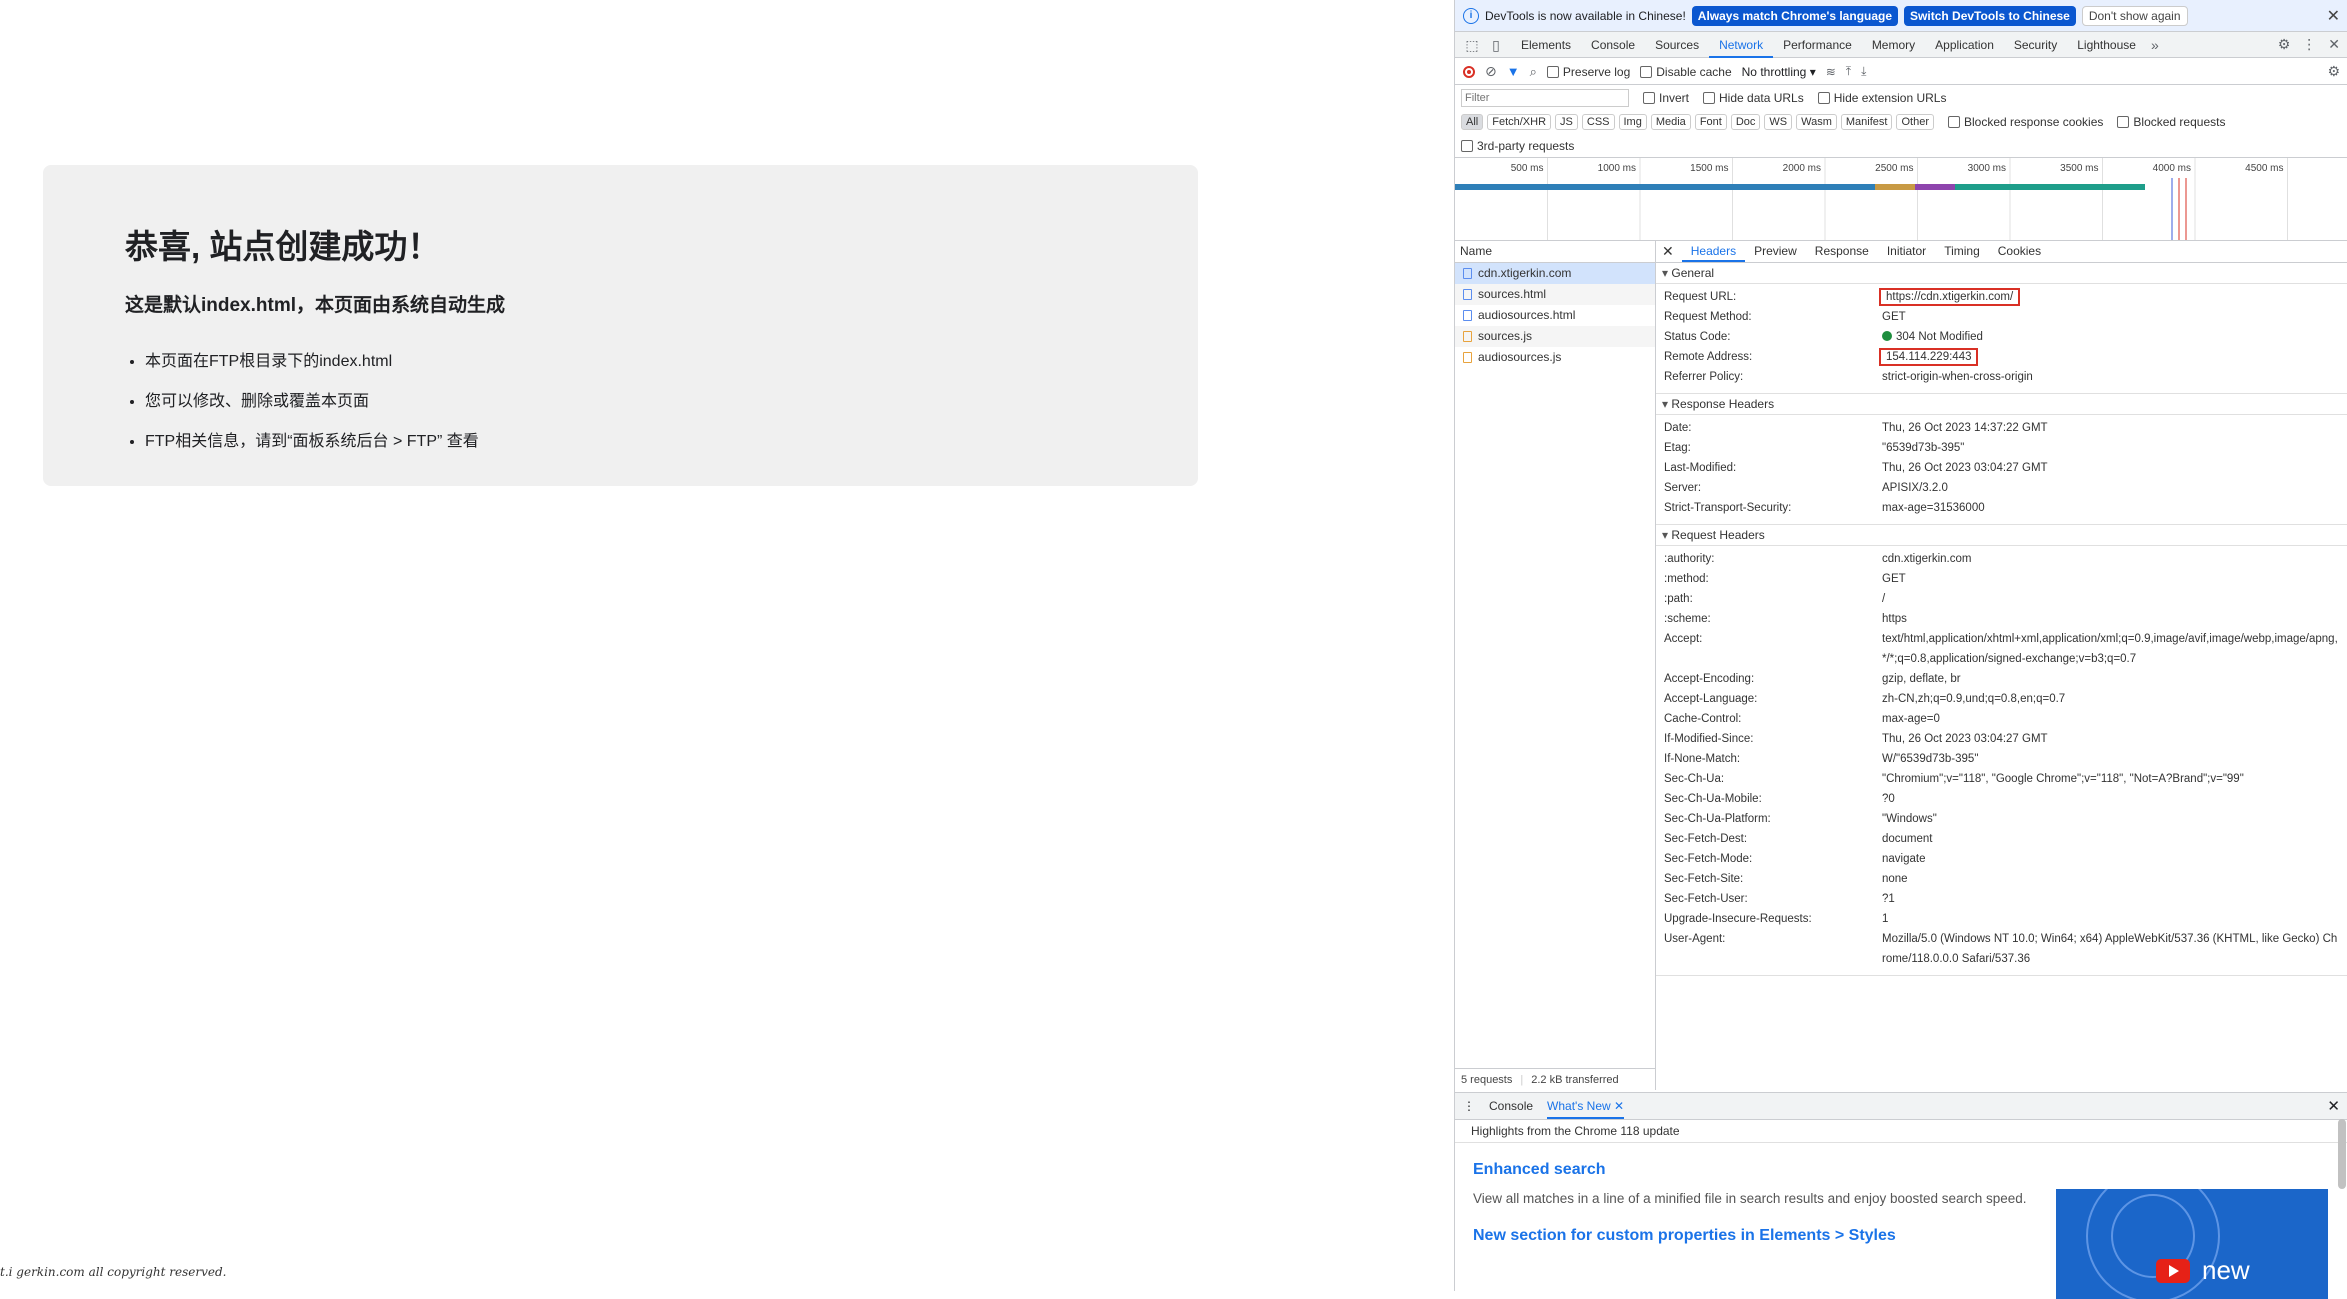 The width and height of the screenshot is (2347, 1299). I want to click on invert-checkbox: Invert, so click(1666, 98).